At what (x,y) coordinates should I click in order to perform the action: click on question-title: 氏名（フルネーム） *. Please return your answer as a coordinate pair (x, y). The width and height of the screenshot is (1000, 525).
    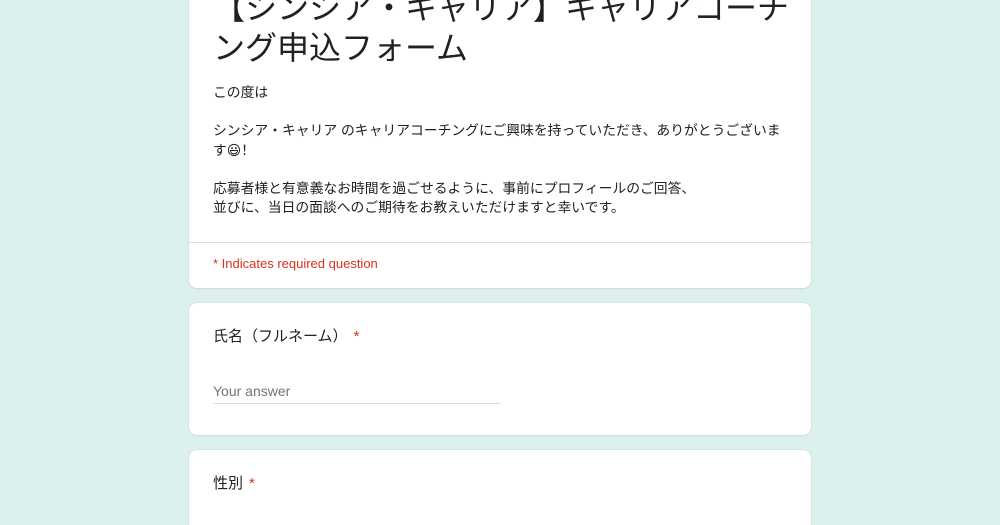
    Looking at the image, I should click on (500, 337).